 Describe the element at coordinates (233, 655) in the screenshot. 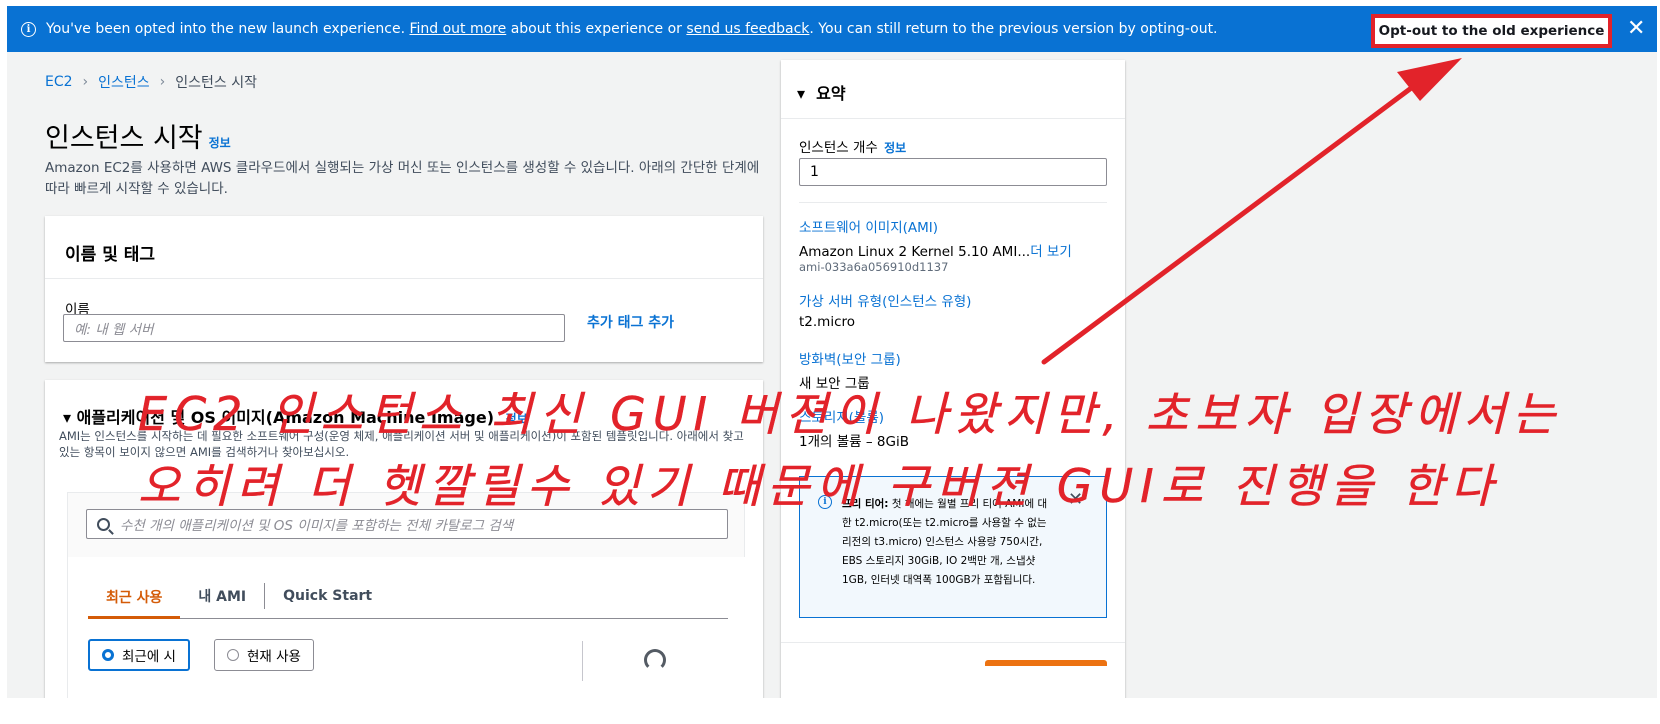

I see `radio-unselected-icon` at that location.